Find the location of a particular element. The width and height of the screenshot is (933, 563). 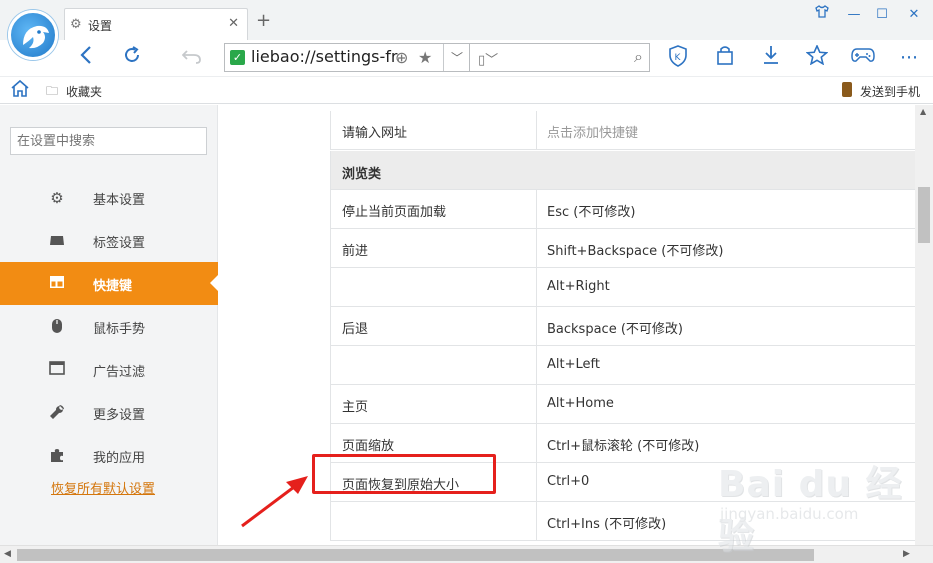

svg-text: K is located at coordinates (678, 58).